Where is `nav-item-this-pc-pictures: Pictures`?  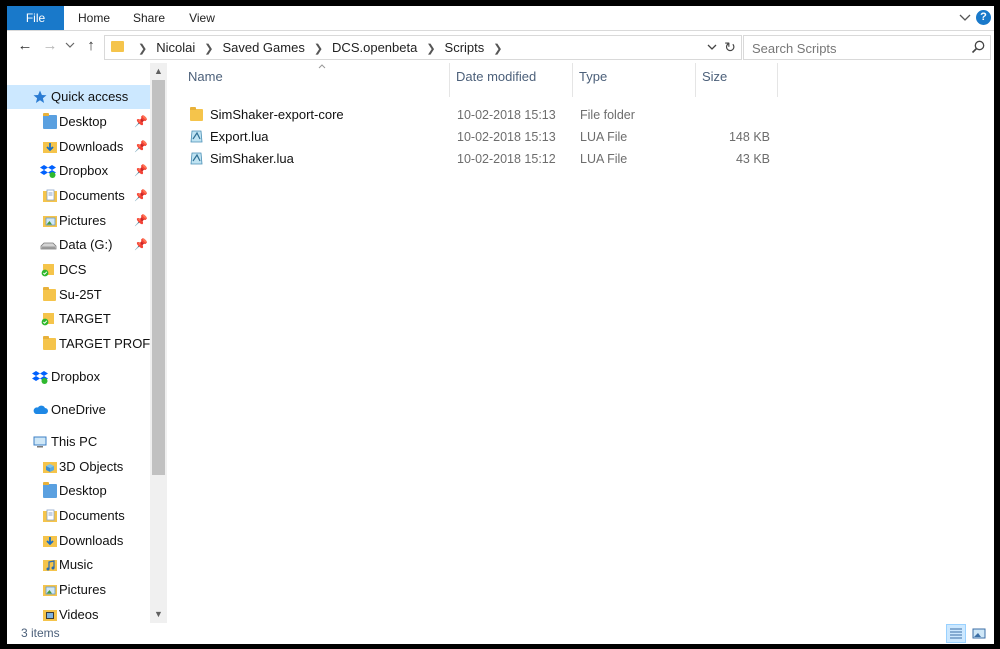 nav-item-this-pc-pictures: Pictures is located at coordinates (78, 590).